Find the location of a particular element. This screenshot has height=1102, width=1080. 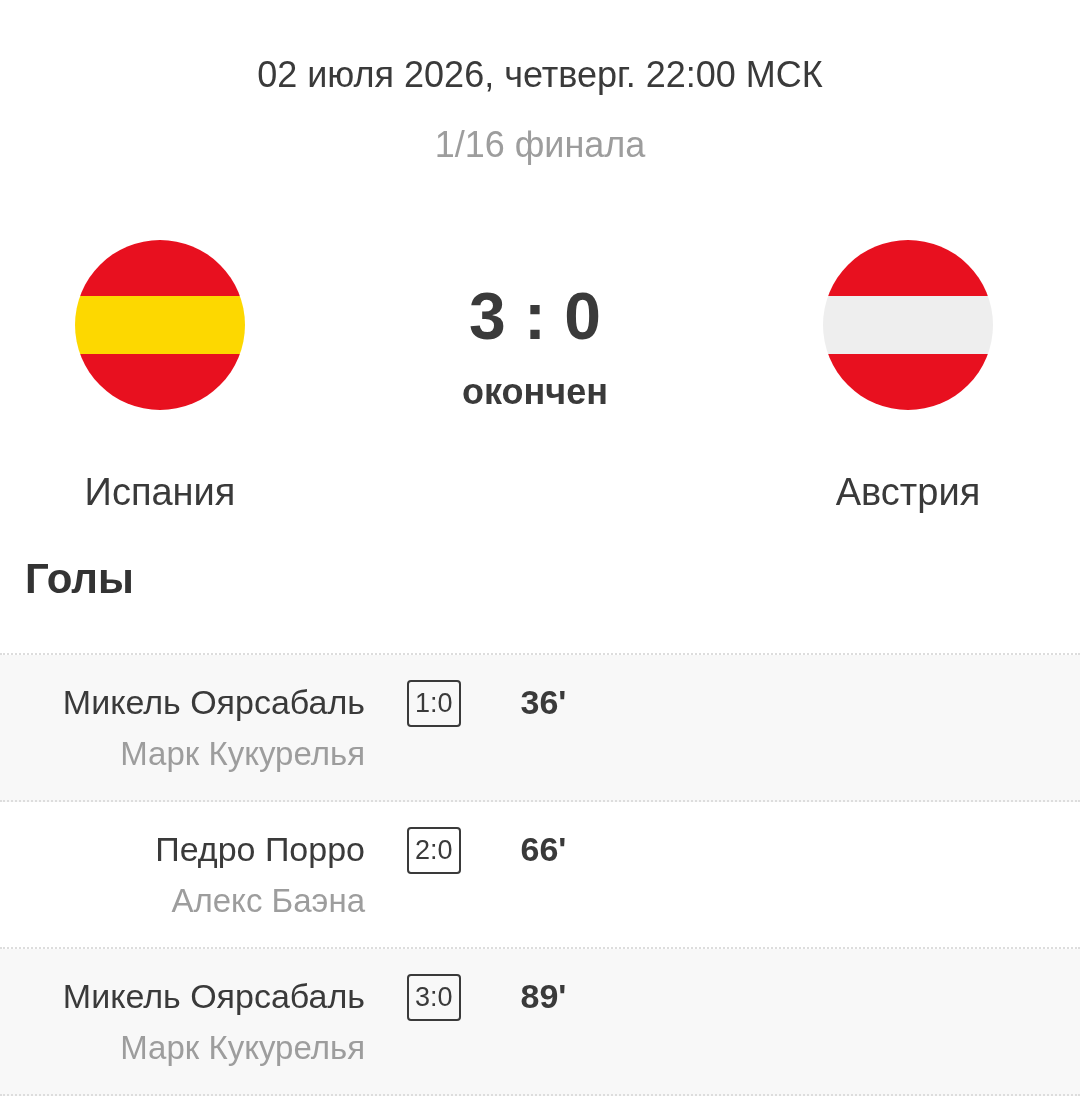

goal-scorer: Педро Порро is located at coordinates (260, 849).